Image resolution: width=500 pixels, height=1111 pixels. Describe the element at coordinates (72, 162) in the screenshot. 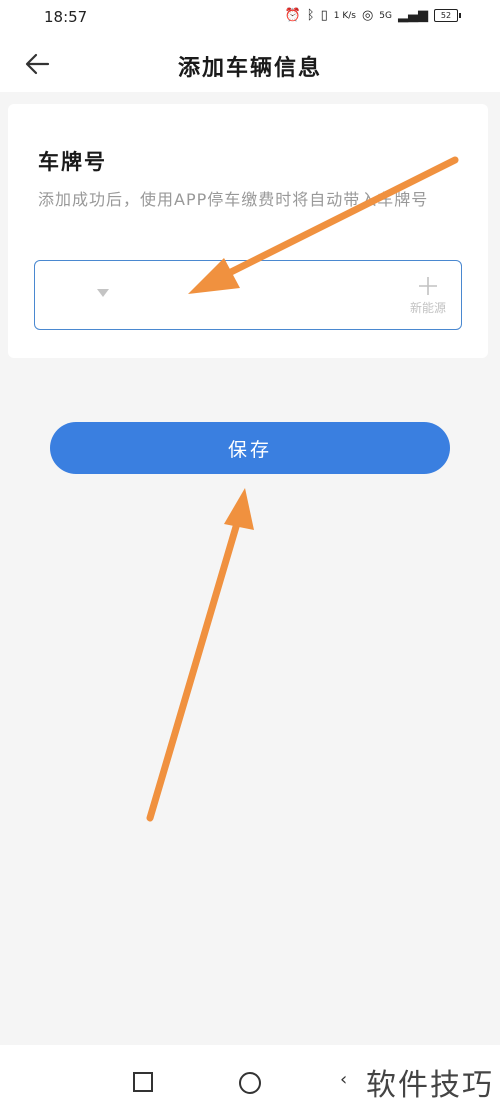

I see `plate-card-title: 车牌号` at that location.